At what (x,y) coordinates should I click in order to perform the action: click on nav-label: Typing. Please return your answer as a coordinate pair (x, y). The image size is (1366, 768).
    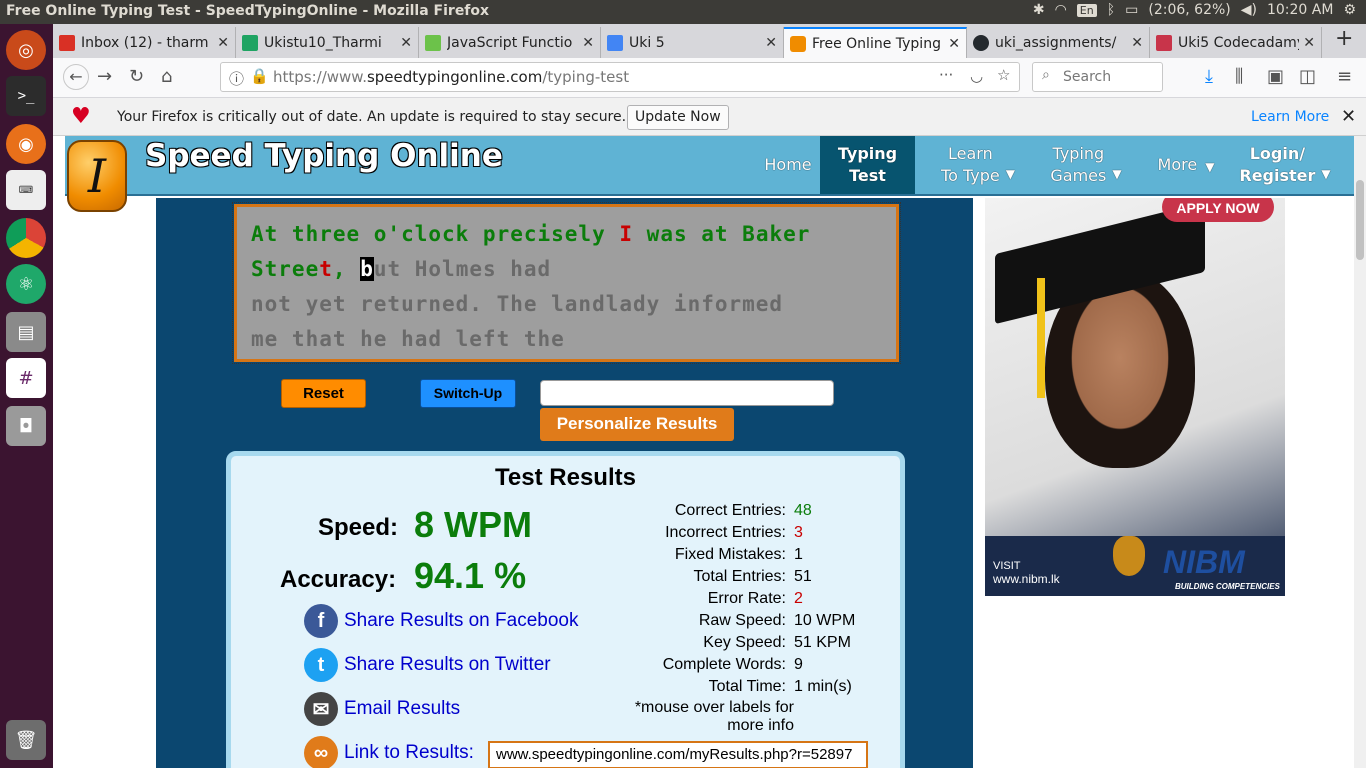
    Looking at the image, I should click on (1078, 153).